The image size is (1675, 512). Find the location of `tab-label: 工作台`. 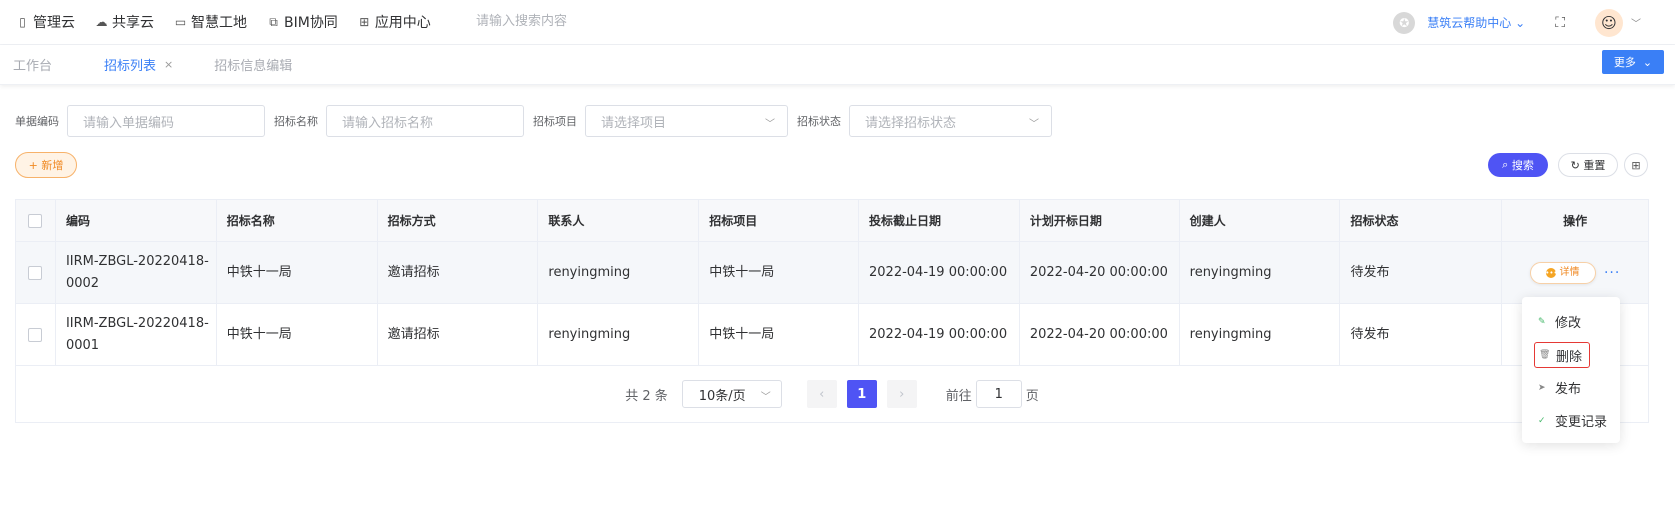

tab-label: 工作台 is located at coordinates (33, 66).